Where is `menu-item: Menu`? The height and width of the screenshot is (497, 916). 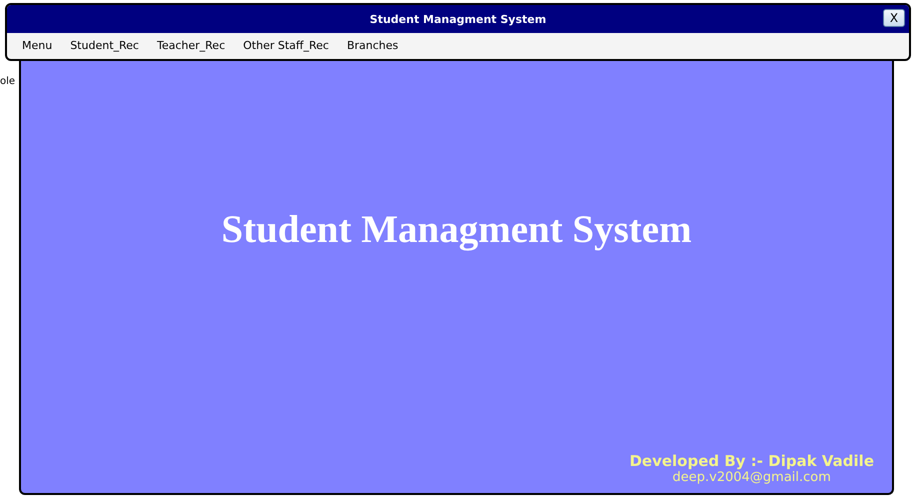
menu-item: Menu is located at coordinates (37, 45).